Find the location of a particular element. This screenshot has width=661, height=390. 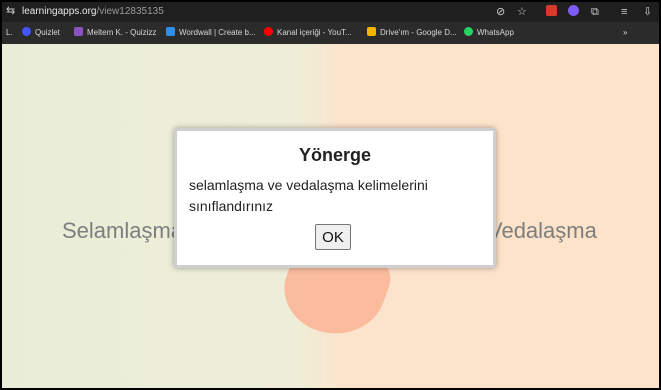

left-category-label: Selamlaşma is located at coordinates (122, 231).